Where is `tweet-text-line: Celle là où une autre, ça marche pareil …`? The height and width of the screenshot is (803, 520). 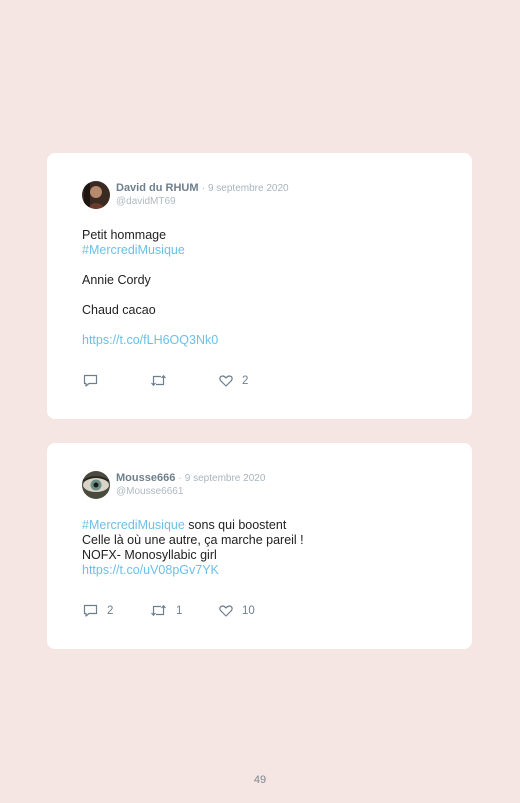 tweet-text-line: Celle là où une autre, ça marche pareil … is located at coordinates (193, 540).